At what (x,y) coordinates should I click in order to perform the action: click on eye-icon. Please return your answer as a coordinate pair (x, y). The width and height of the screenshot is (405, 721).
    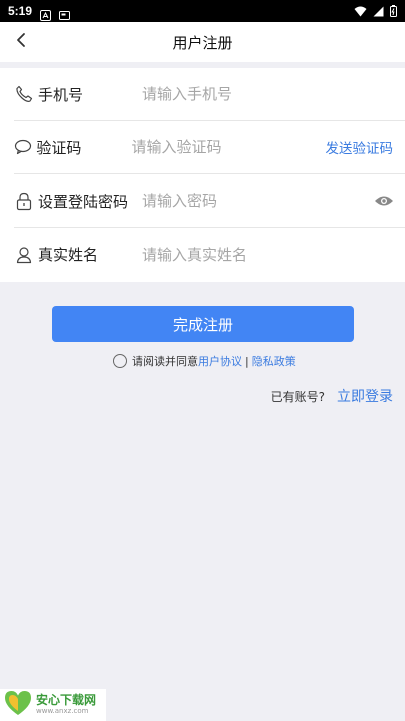
    Looking at the image, I should click on (384, 201).